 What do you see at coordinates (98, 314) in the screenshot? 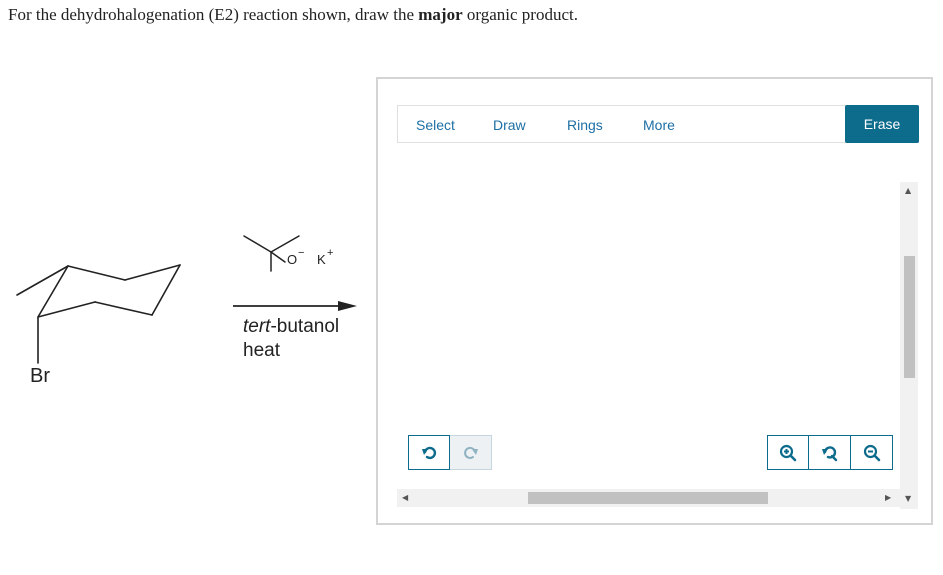
I see `chair-cyclohexane` at bounding box center [98, 314].